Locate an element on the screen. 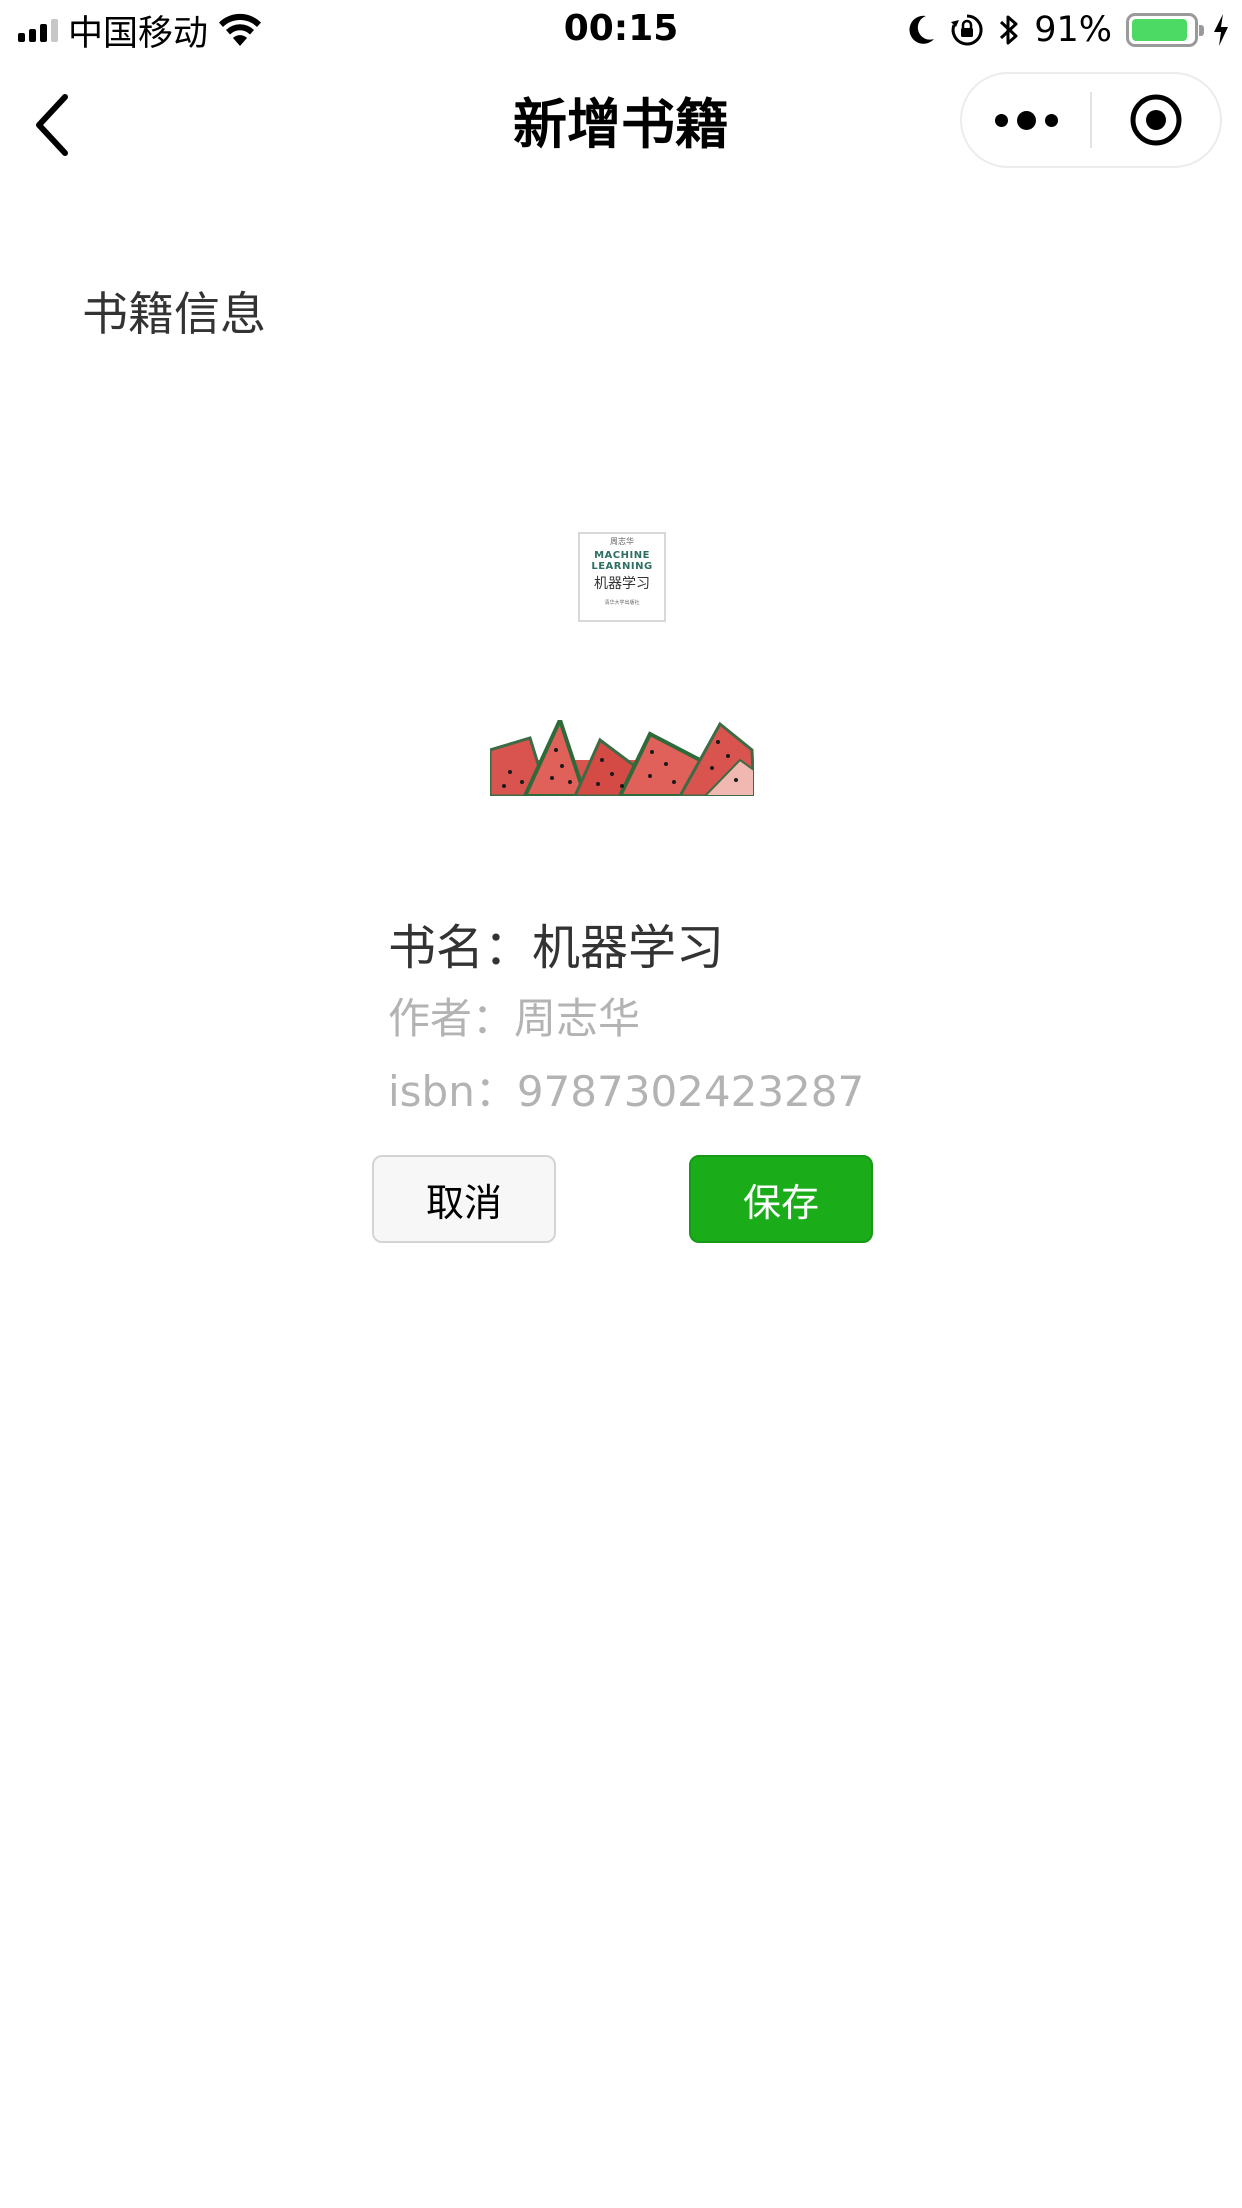 The height and width of the screenshot is (2208, 1242). cover-author: 周志华 is located at coordinates (622, 541).